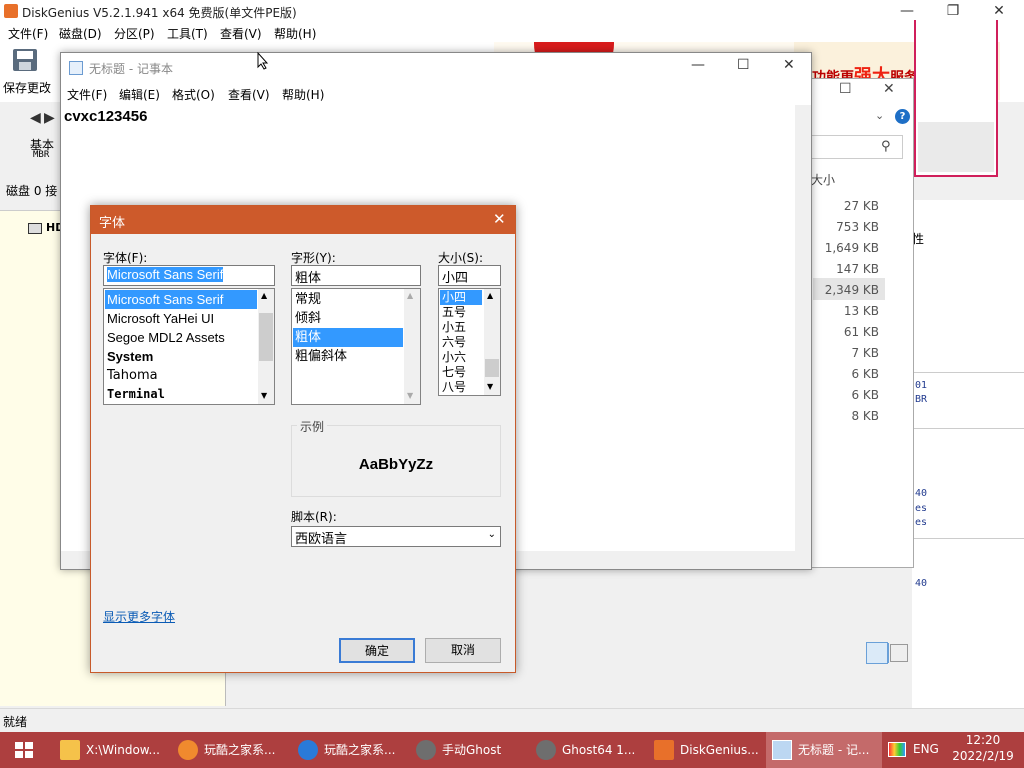 The height and width of the screenshot is (768, 1024). Describe the element at coordinates (664, 750) in the screenshot. I see `diskgenius-icon` at that location.